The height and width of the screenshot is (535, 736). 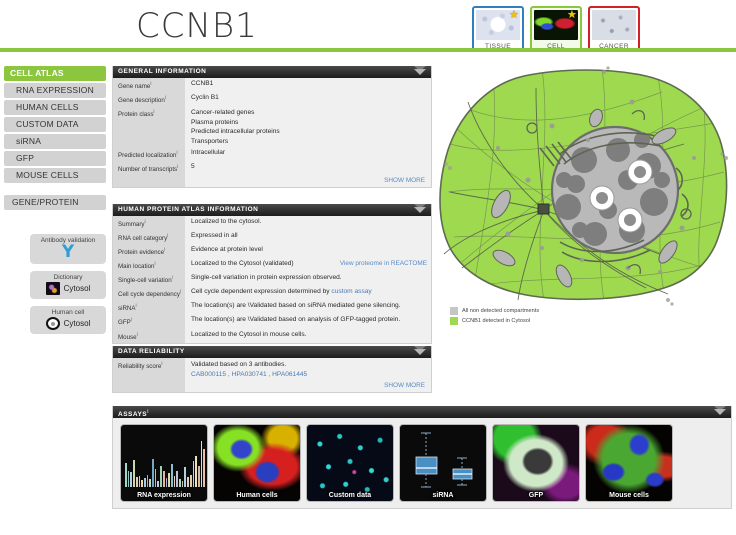 What do you see at coordinates (308, 251) in the screenshot?
I see `row-value: Evidence at protein level` at bounding box center [308, 251].